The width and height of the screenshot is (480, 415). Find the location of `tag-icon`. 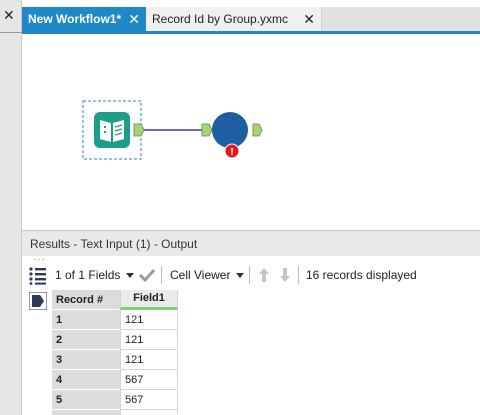

tag-icon is located at coordinates (38, 301).